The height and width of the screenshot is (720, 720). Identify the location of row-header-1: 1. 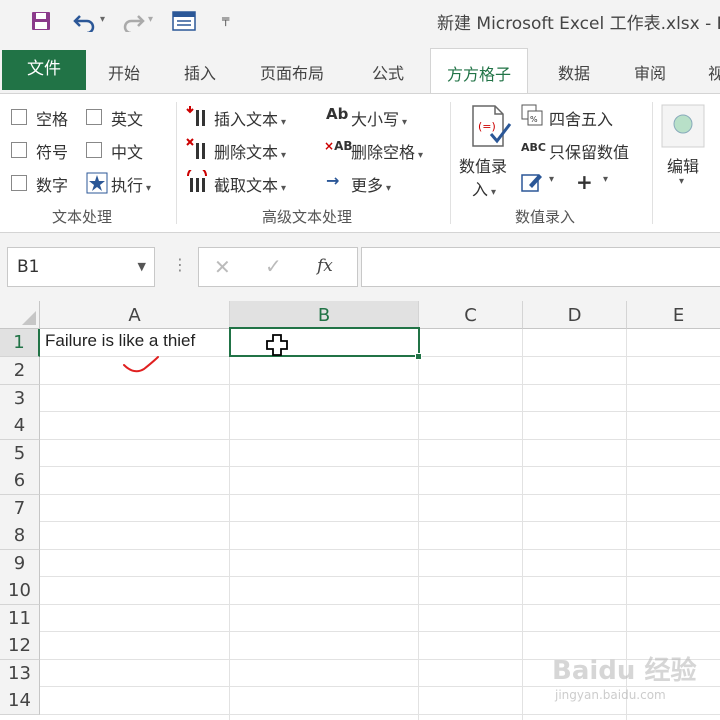
(20, 343).